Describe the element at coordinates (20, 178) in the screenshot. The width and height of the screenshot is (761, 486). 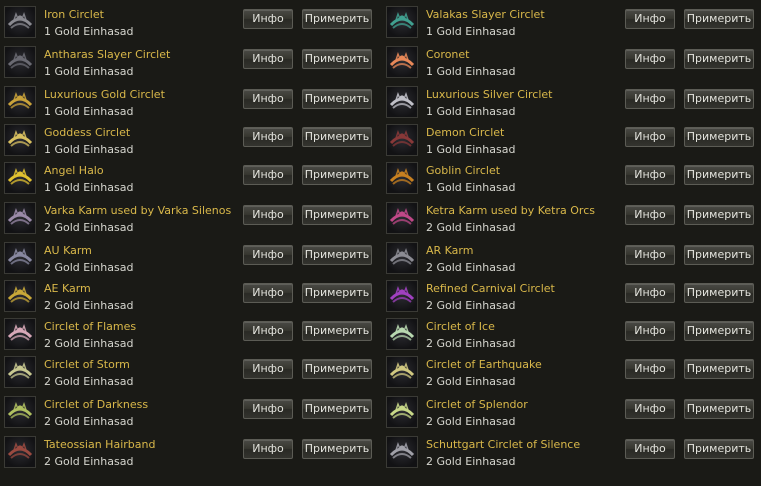
I see `angel-halo-icon` at that location.